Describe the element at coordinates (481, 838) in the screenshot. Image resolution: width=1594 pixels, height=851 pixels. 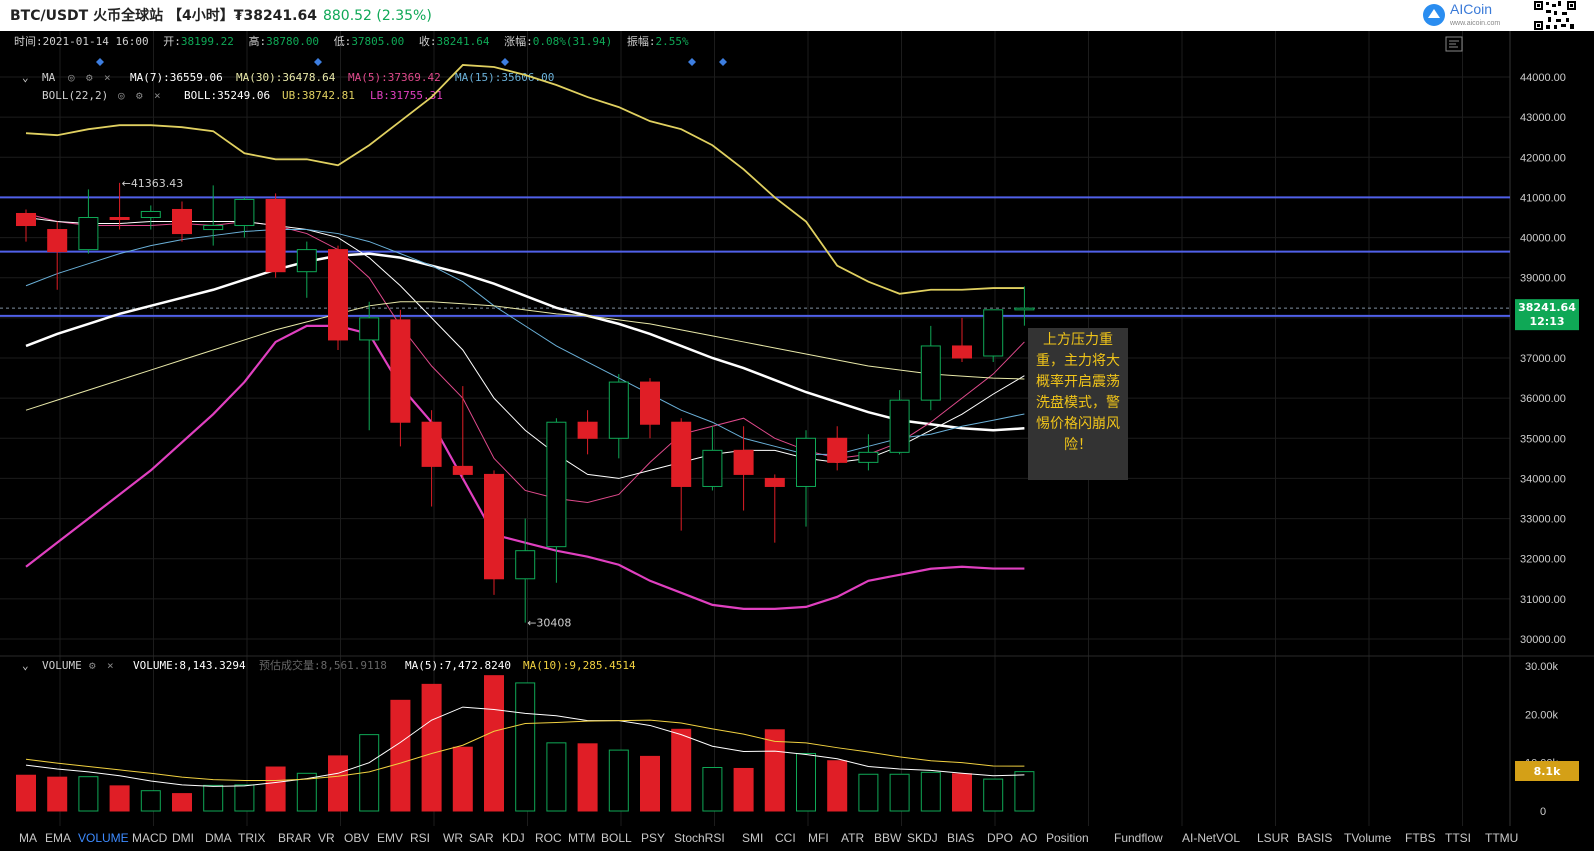
I see `tab-sar: SAR` at that location.